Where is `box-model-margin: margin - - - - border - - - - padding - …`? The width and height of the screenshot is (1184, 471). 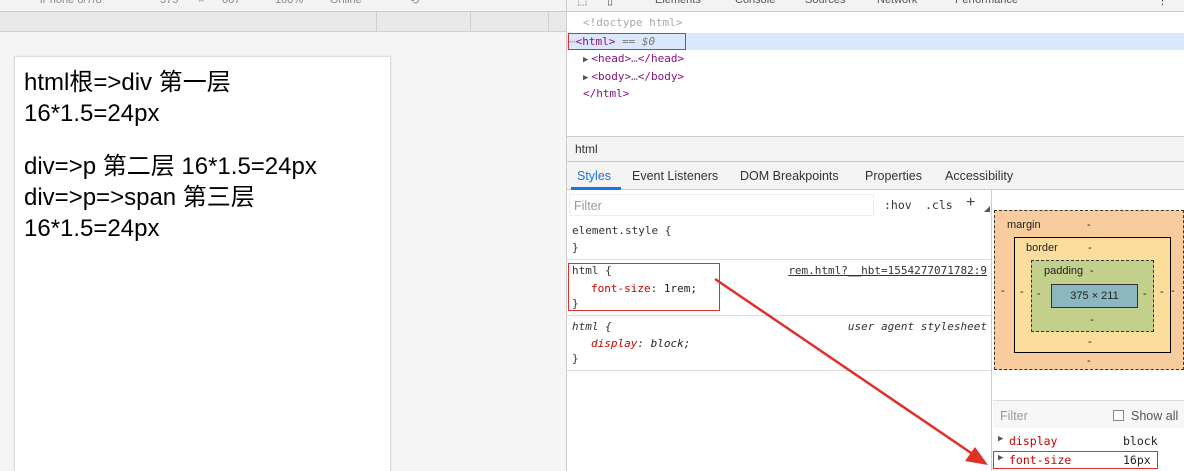 box-model-margin: margin - - - - border - - - - padding - … is located at coordinates (1089, 290).